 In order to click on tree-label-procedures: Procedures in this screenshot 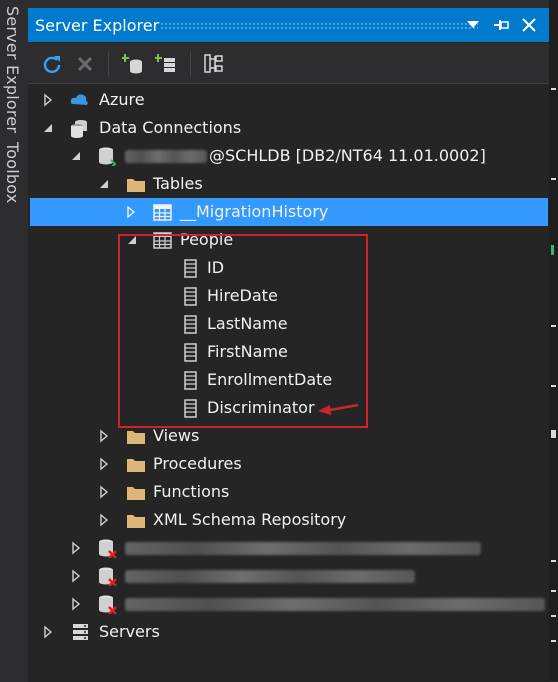, I will do `click(197, 463)`.